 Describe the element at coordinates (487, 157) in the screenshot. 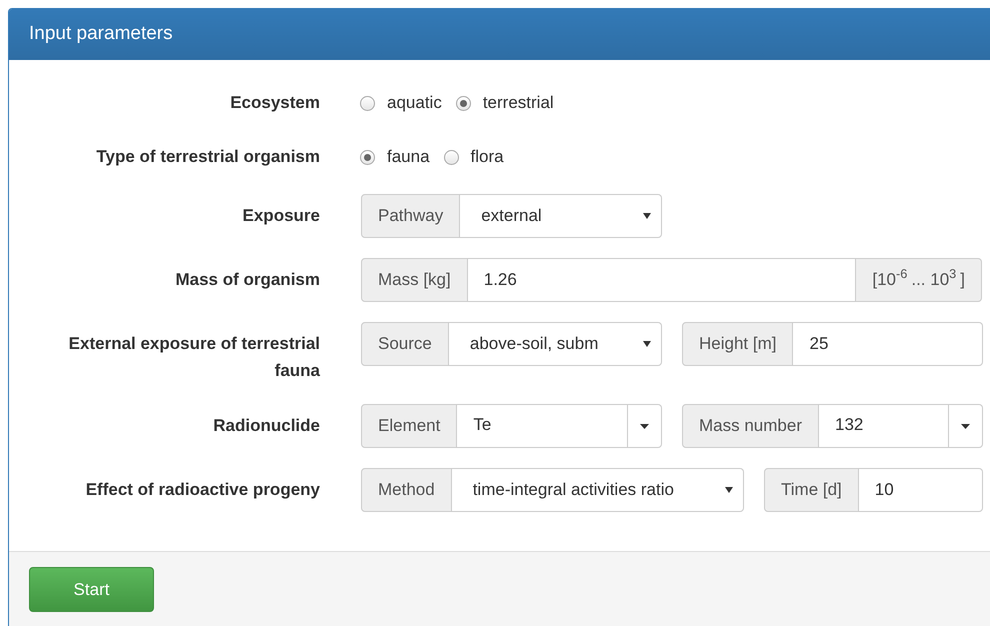

I see `radio-label: flora` at that location.